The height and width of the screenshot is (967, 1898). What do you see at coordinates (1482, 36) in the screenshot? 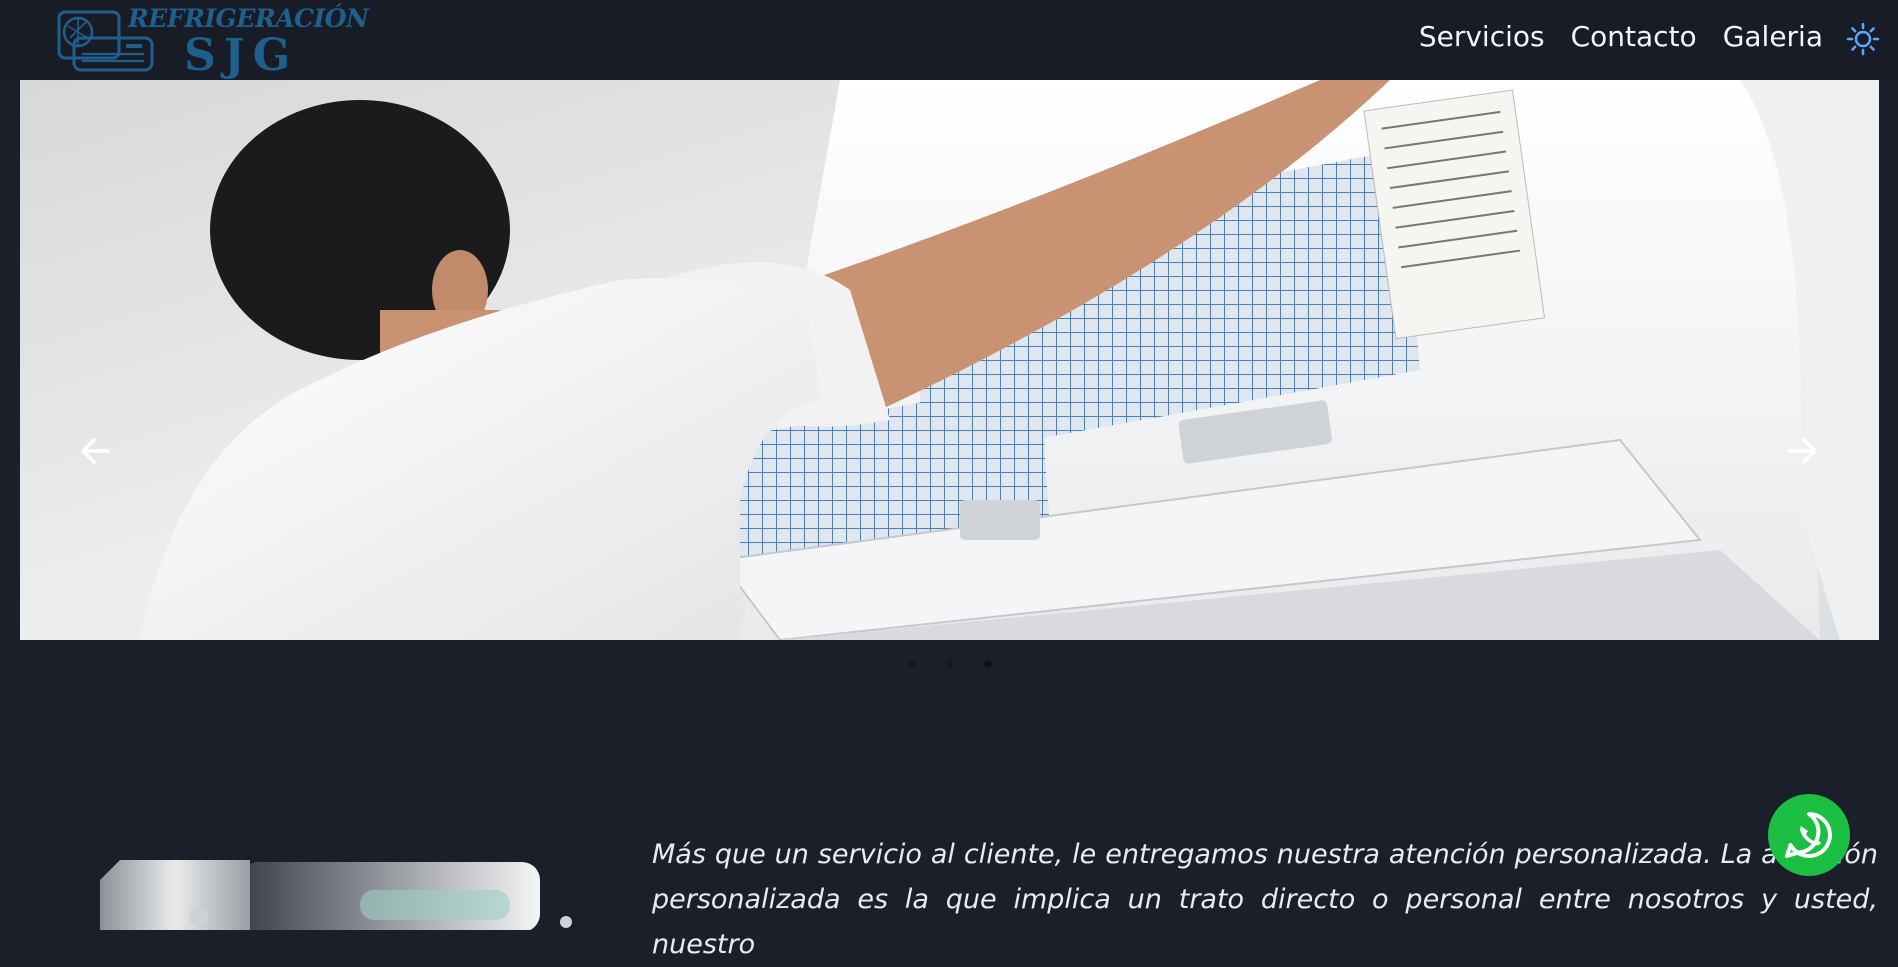
I see `nav-link-servicios: Servicios` at bounding box center [1482, 36].